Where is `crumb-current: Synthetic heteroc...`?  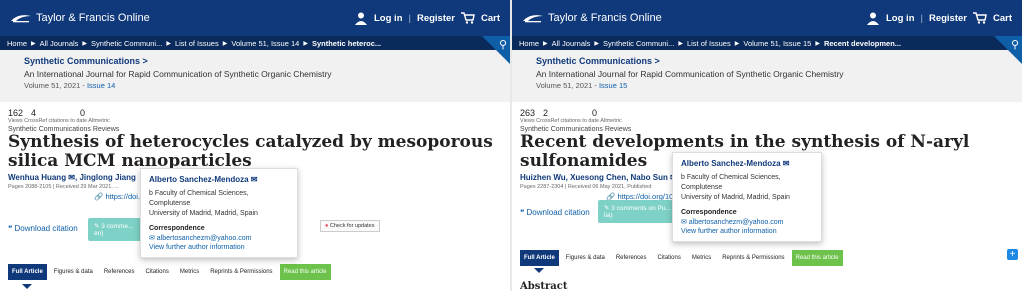 crumb-current: Synthetic heteroc... is located at coordinates (346, 43).